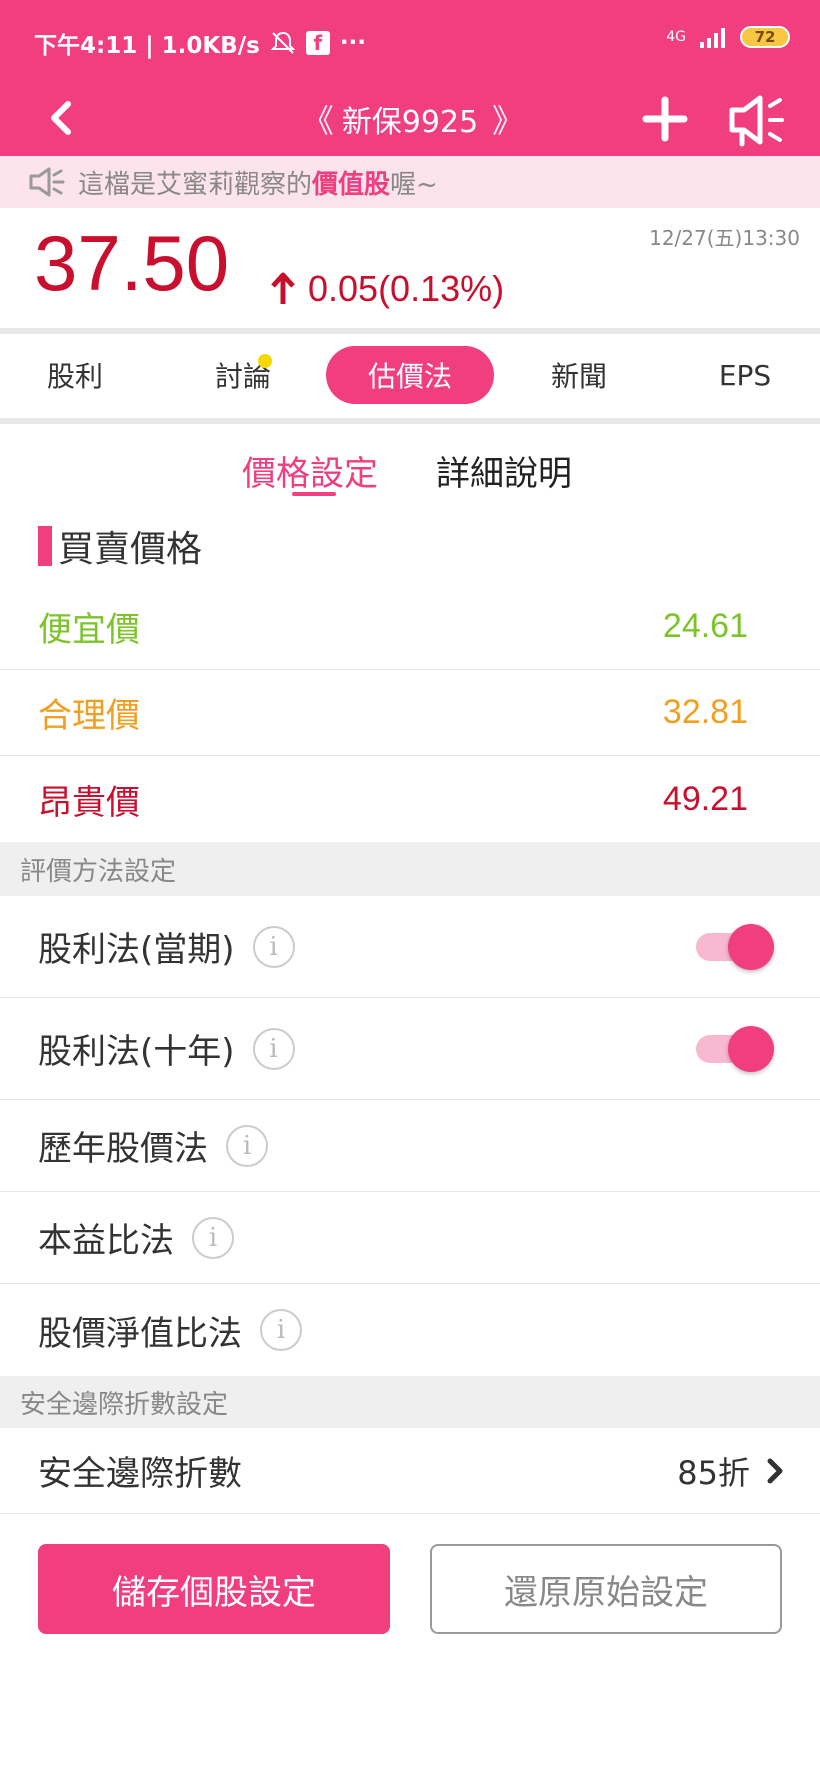 The width and height of the screenshot is (820, 1776). Describe the element at coordinates (258, 184) in the screenshot. I see `banner-text: 這檔是艾蜜莉觀察的價值股喔~` at that location.